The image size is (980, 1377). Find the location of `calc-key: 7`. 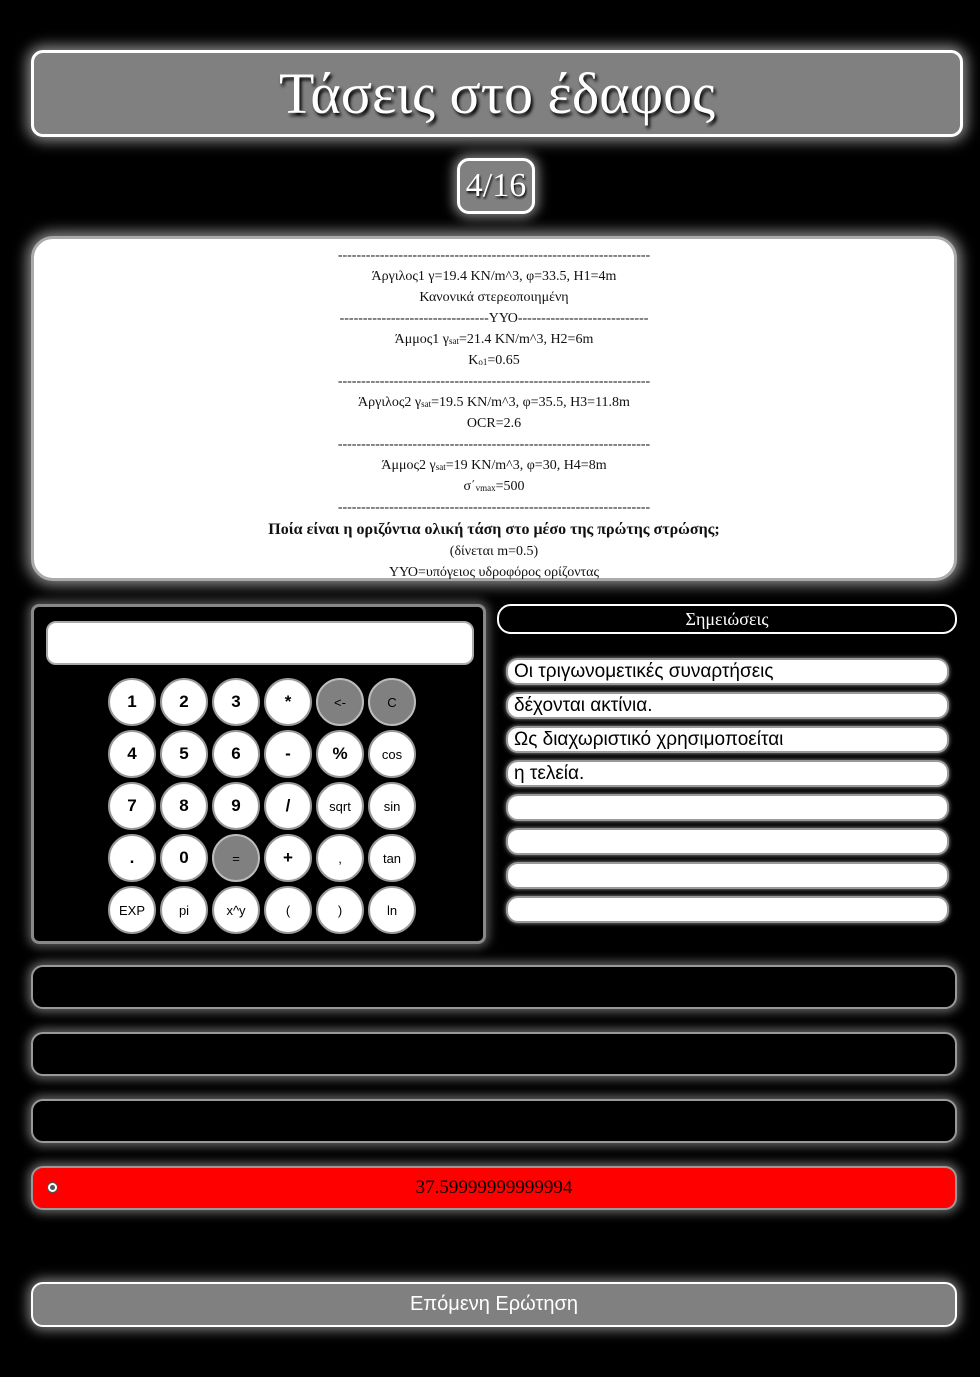

calc-key: 7 is located at coordinates (132, 806).